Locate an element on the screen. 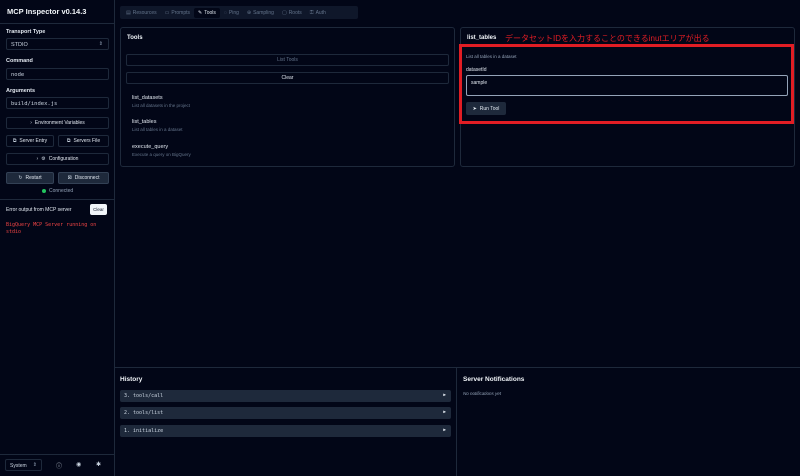  history-item-label: 2. tools/list is located at coordinates (144, 413).